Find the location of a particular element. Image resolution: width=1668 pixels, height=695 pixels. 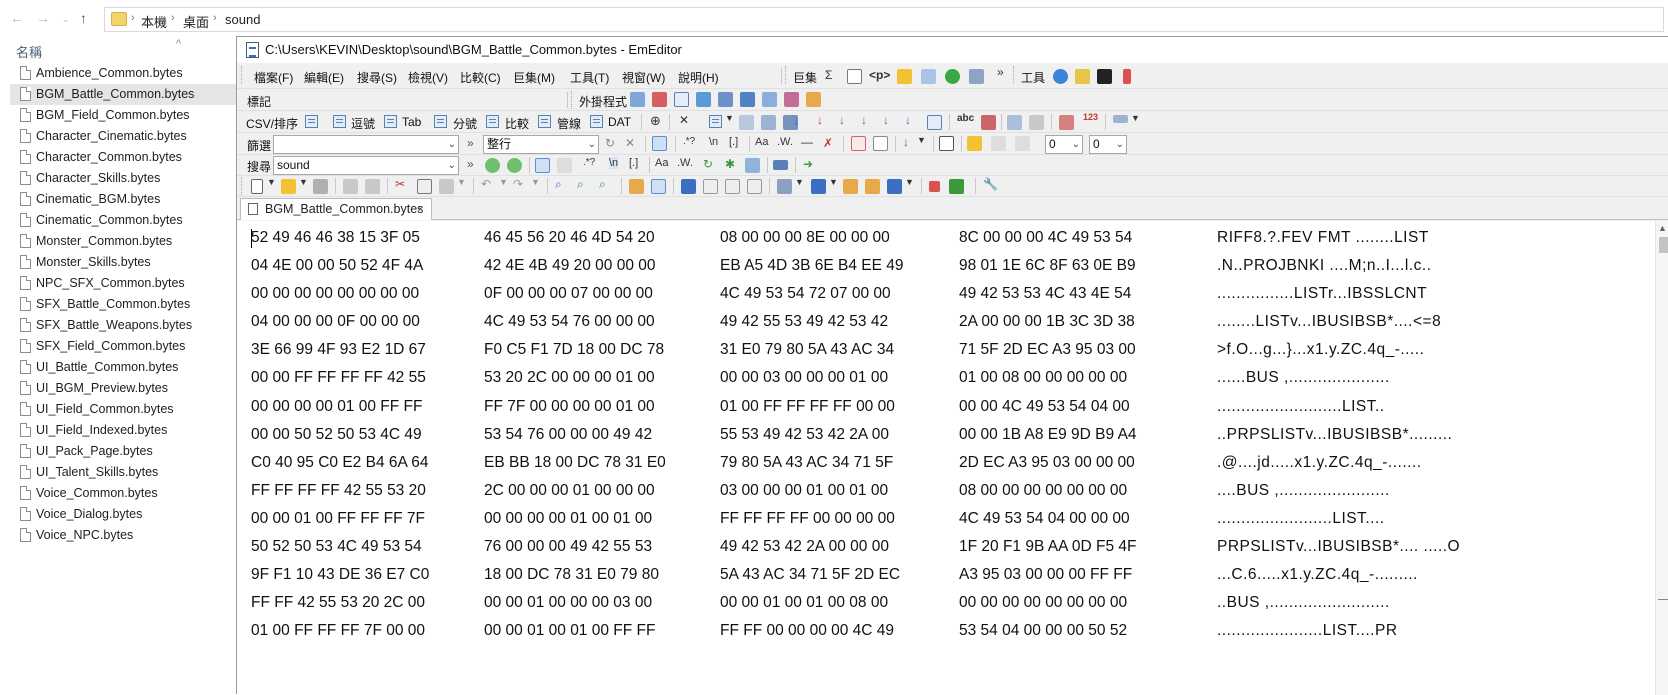

cut-icon: ✂ is located at coordinates (400, 184).